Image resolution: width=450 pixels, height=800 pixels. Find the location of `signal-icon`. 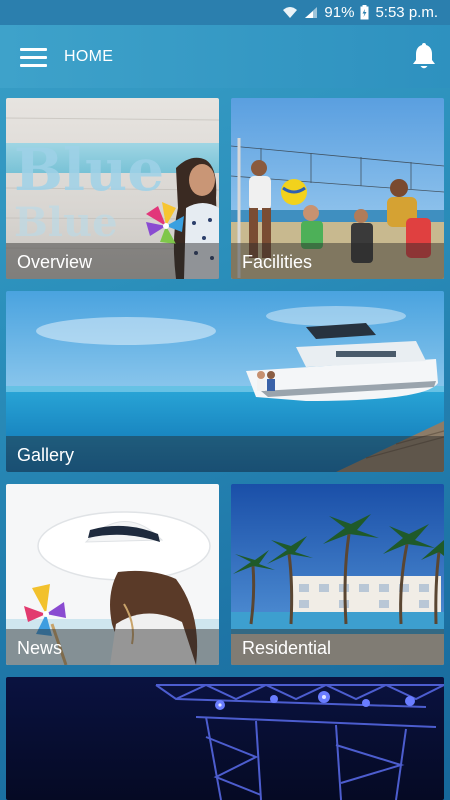

signal-icon is located at coordinates (311, 12).